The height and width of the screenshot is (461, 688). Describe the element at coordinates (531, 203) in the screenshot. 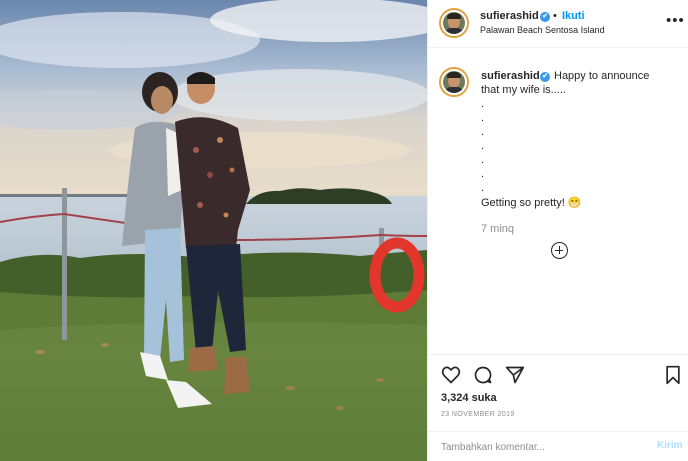

I see `caption-closing: Getting so pretty! 😁` at that location.